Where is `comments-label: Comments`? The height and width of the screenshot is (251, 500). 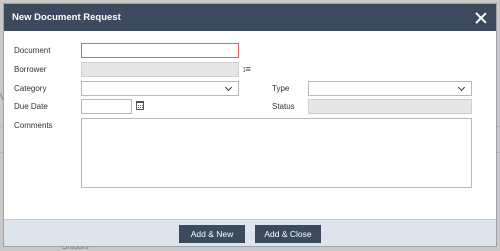
comments-label: Comments is located at coordinates (33, 125).